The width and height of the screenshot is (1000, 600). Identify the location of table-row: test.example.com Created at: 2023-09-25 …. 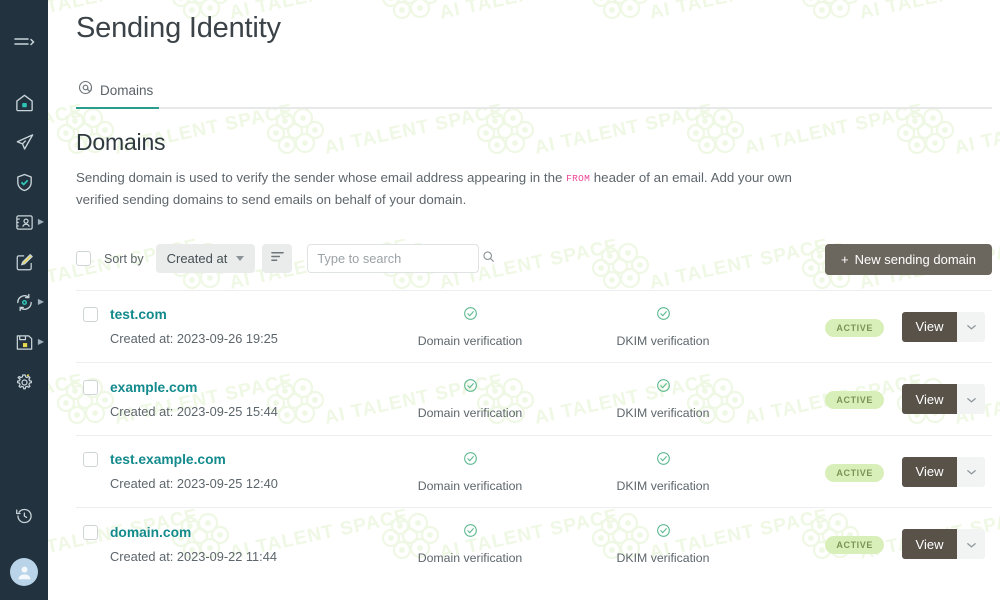
(534, 471).